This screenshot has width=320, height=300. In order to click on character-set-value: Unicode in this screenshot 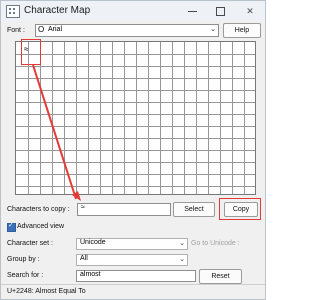, I will do `click(93, 242)`.